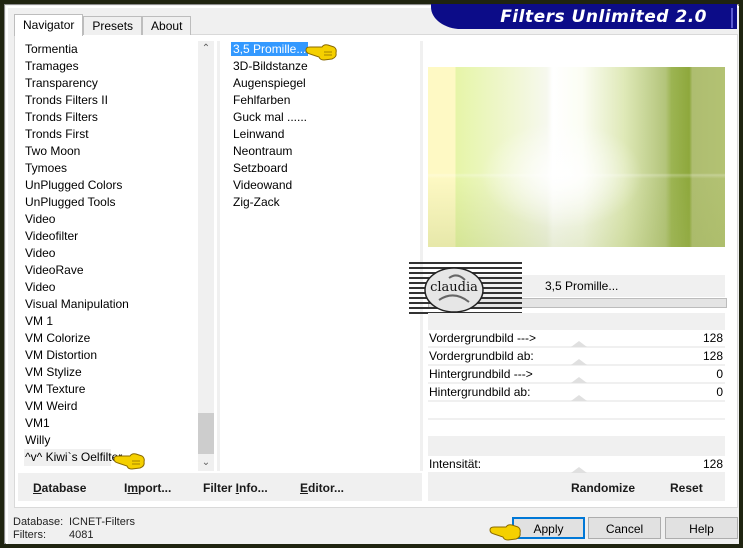 This screenshot has width=743, height=548. Describe the element at coordinates (111, 406) in the screenshot. I see `category-item: VM Weird` at that location.